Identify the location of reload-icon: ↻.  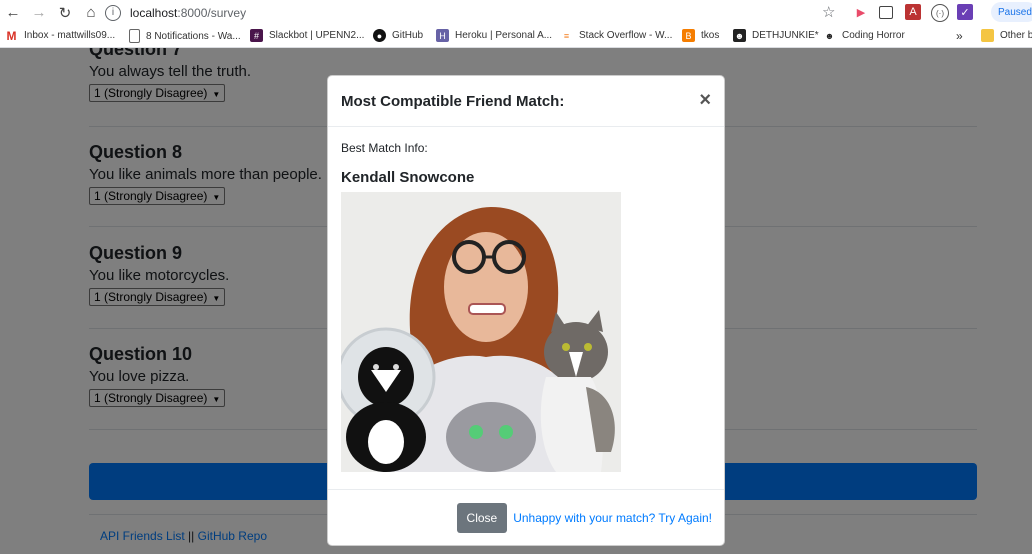
(65, 12).